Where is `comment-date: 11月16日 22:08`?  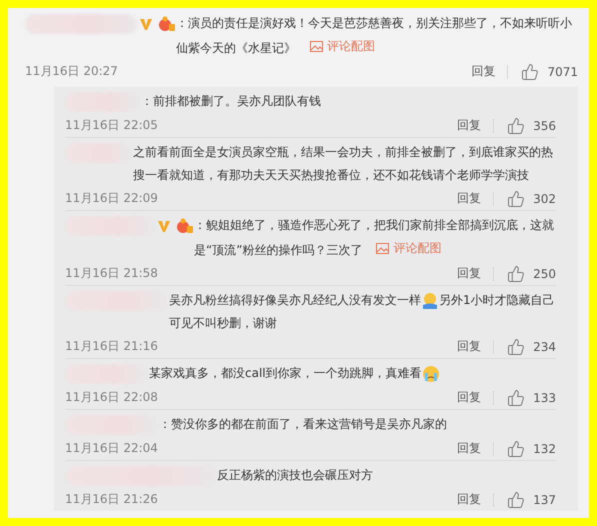 comment-date: 11月16日 22:08 is located at coordinates (111, 397).